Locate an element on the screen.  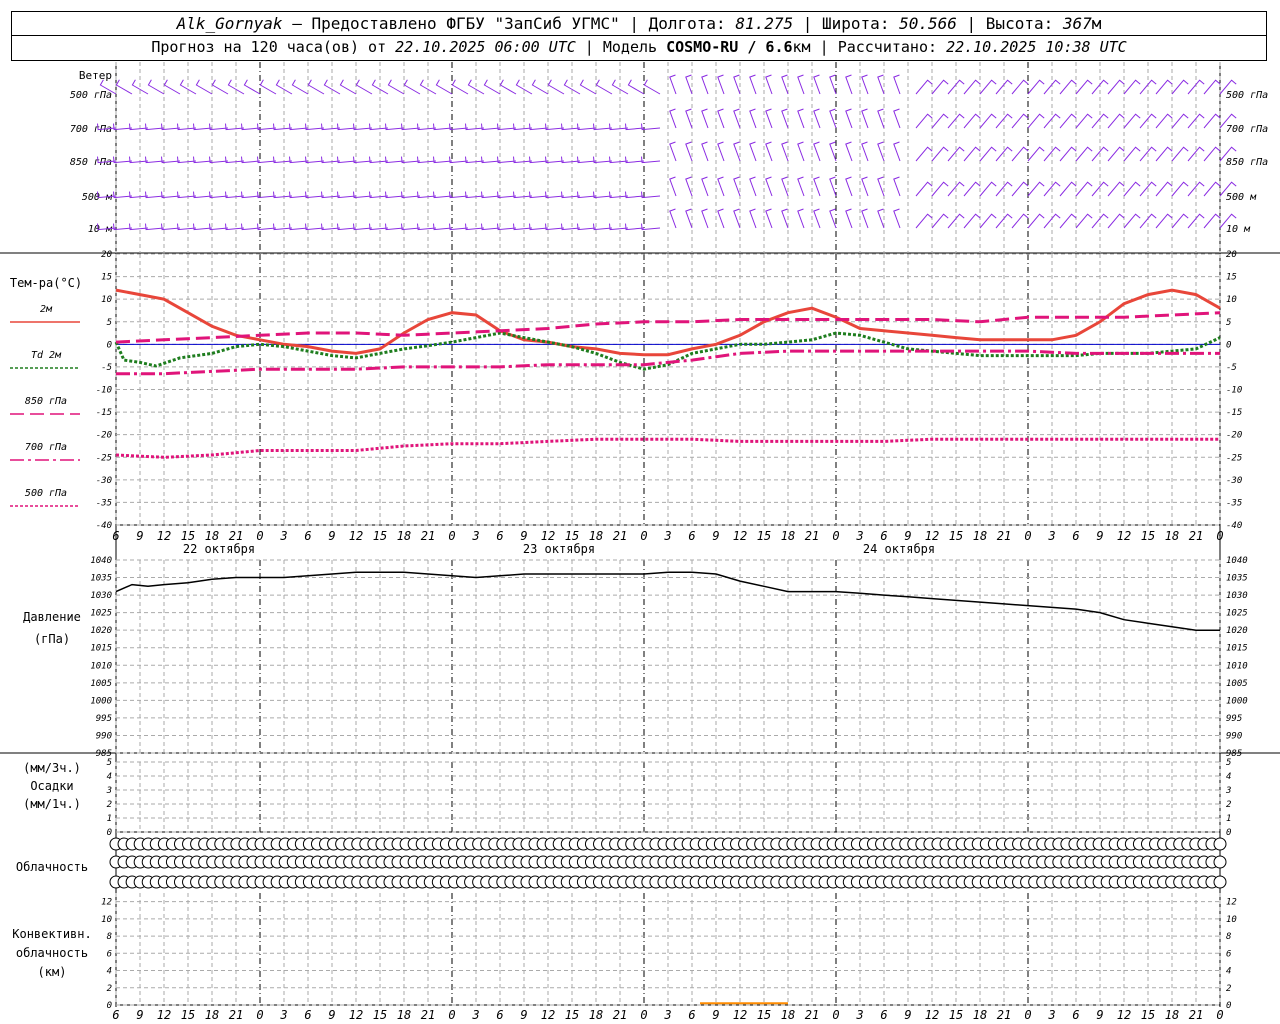
conv-tick-left: 0 is located at coordinates (109, 1006).